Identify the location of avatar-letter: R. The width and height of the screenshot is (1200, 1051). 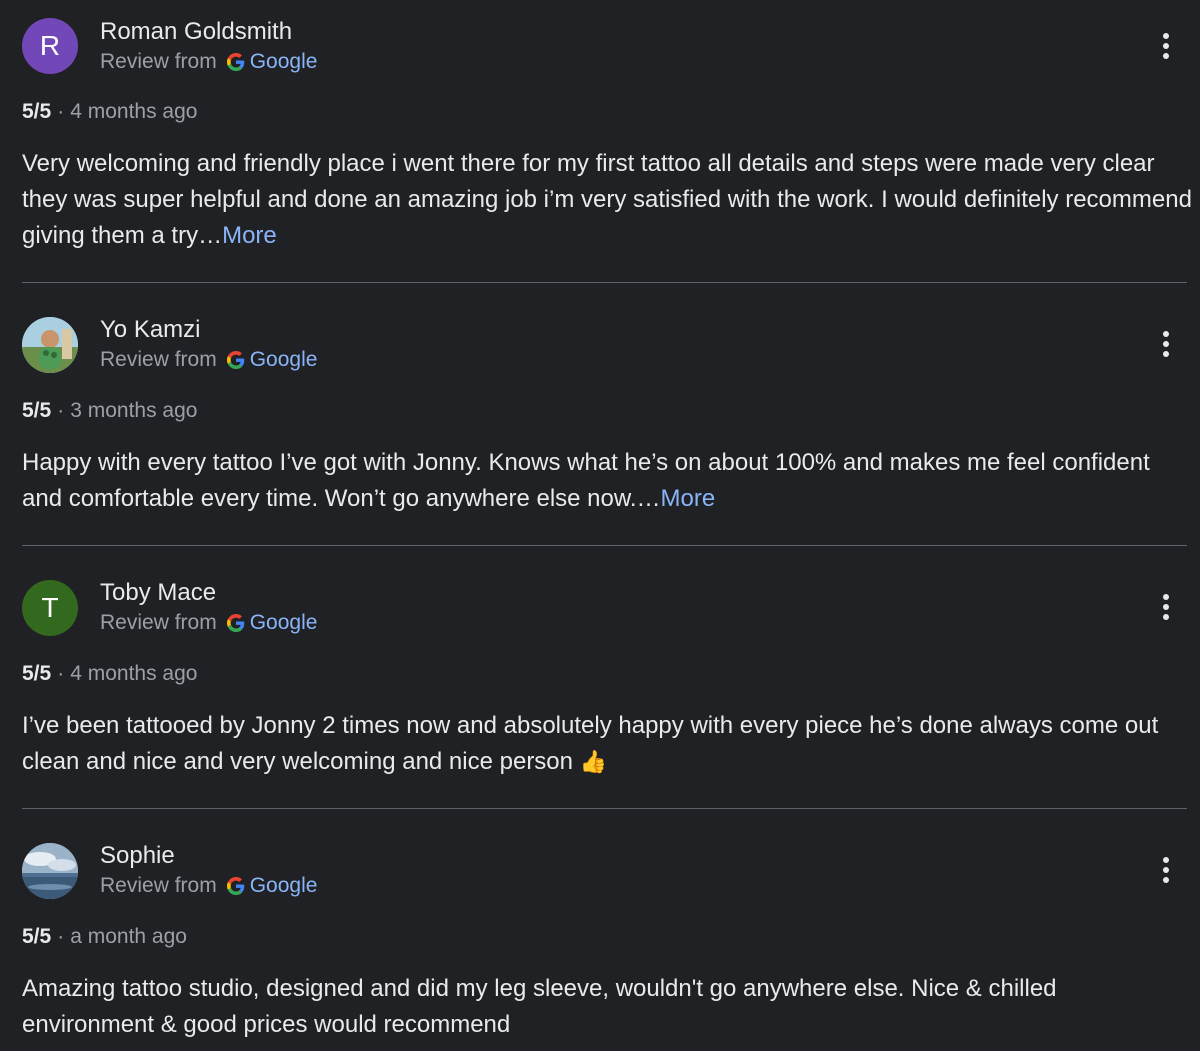
(50, 45).